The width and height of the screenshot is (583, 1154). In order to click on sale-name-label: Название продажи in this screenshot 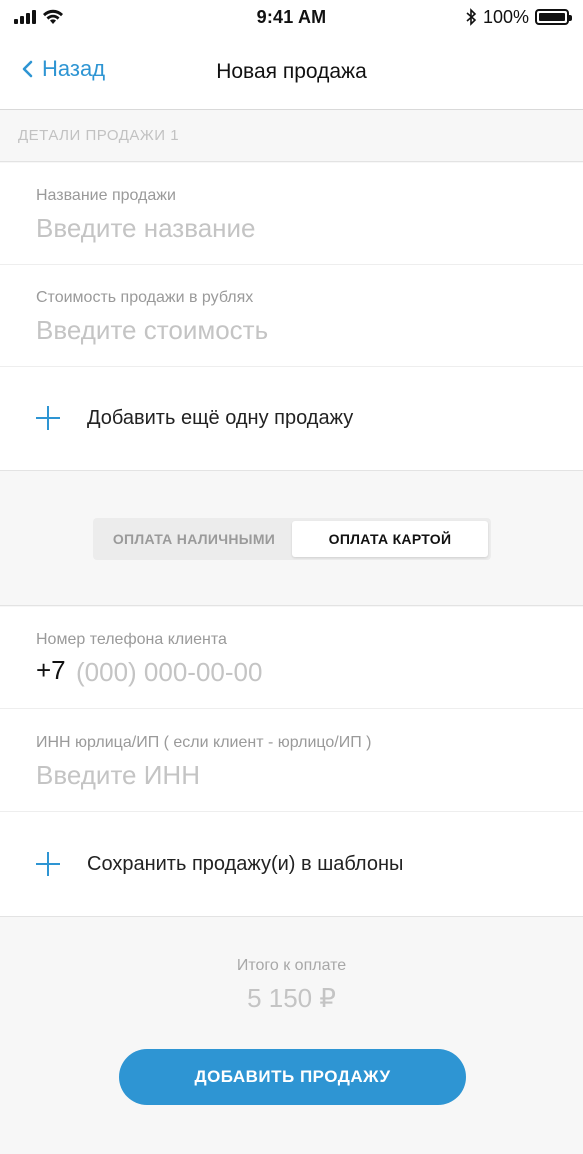, I will do `click(106, 195)`.